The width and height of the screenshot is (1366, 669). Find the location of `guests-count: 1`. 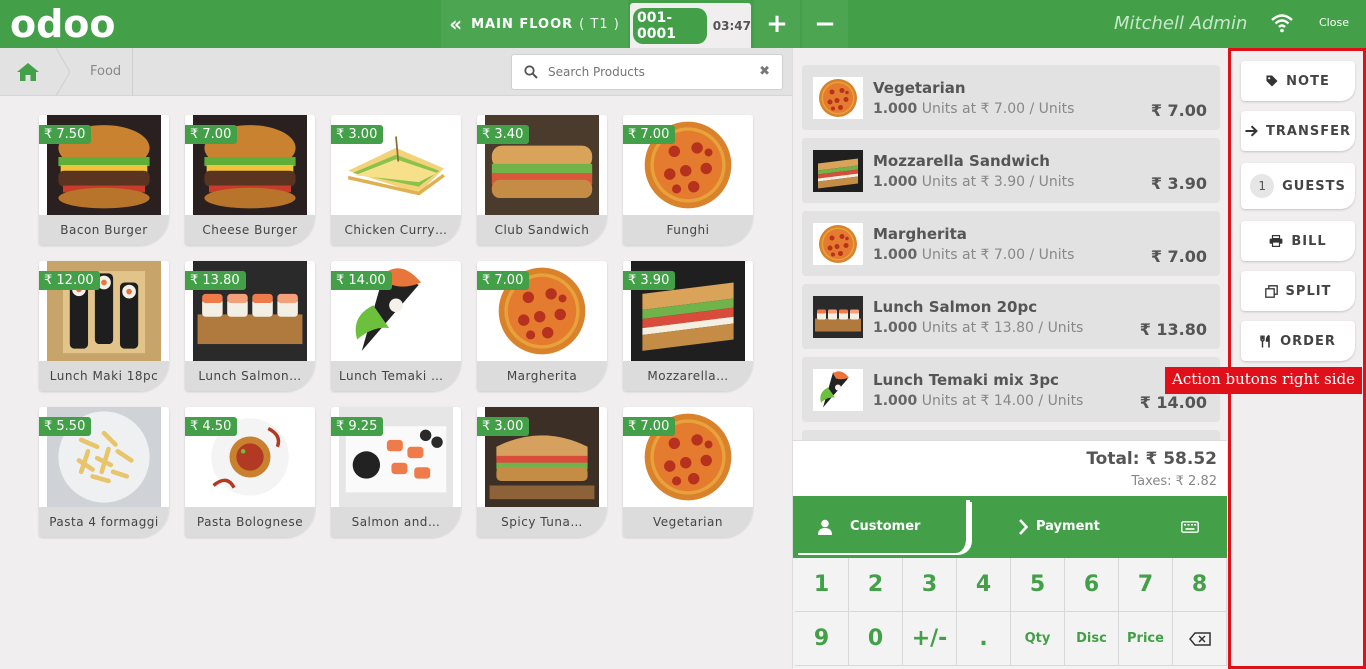

guests-count: 1 is located at coordinates (1262, 186).